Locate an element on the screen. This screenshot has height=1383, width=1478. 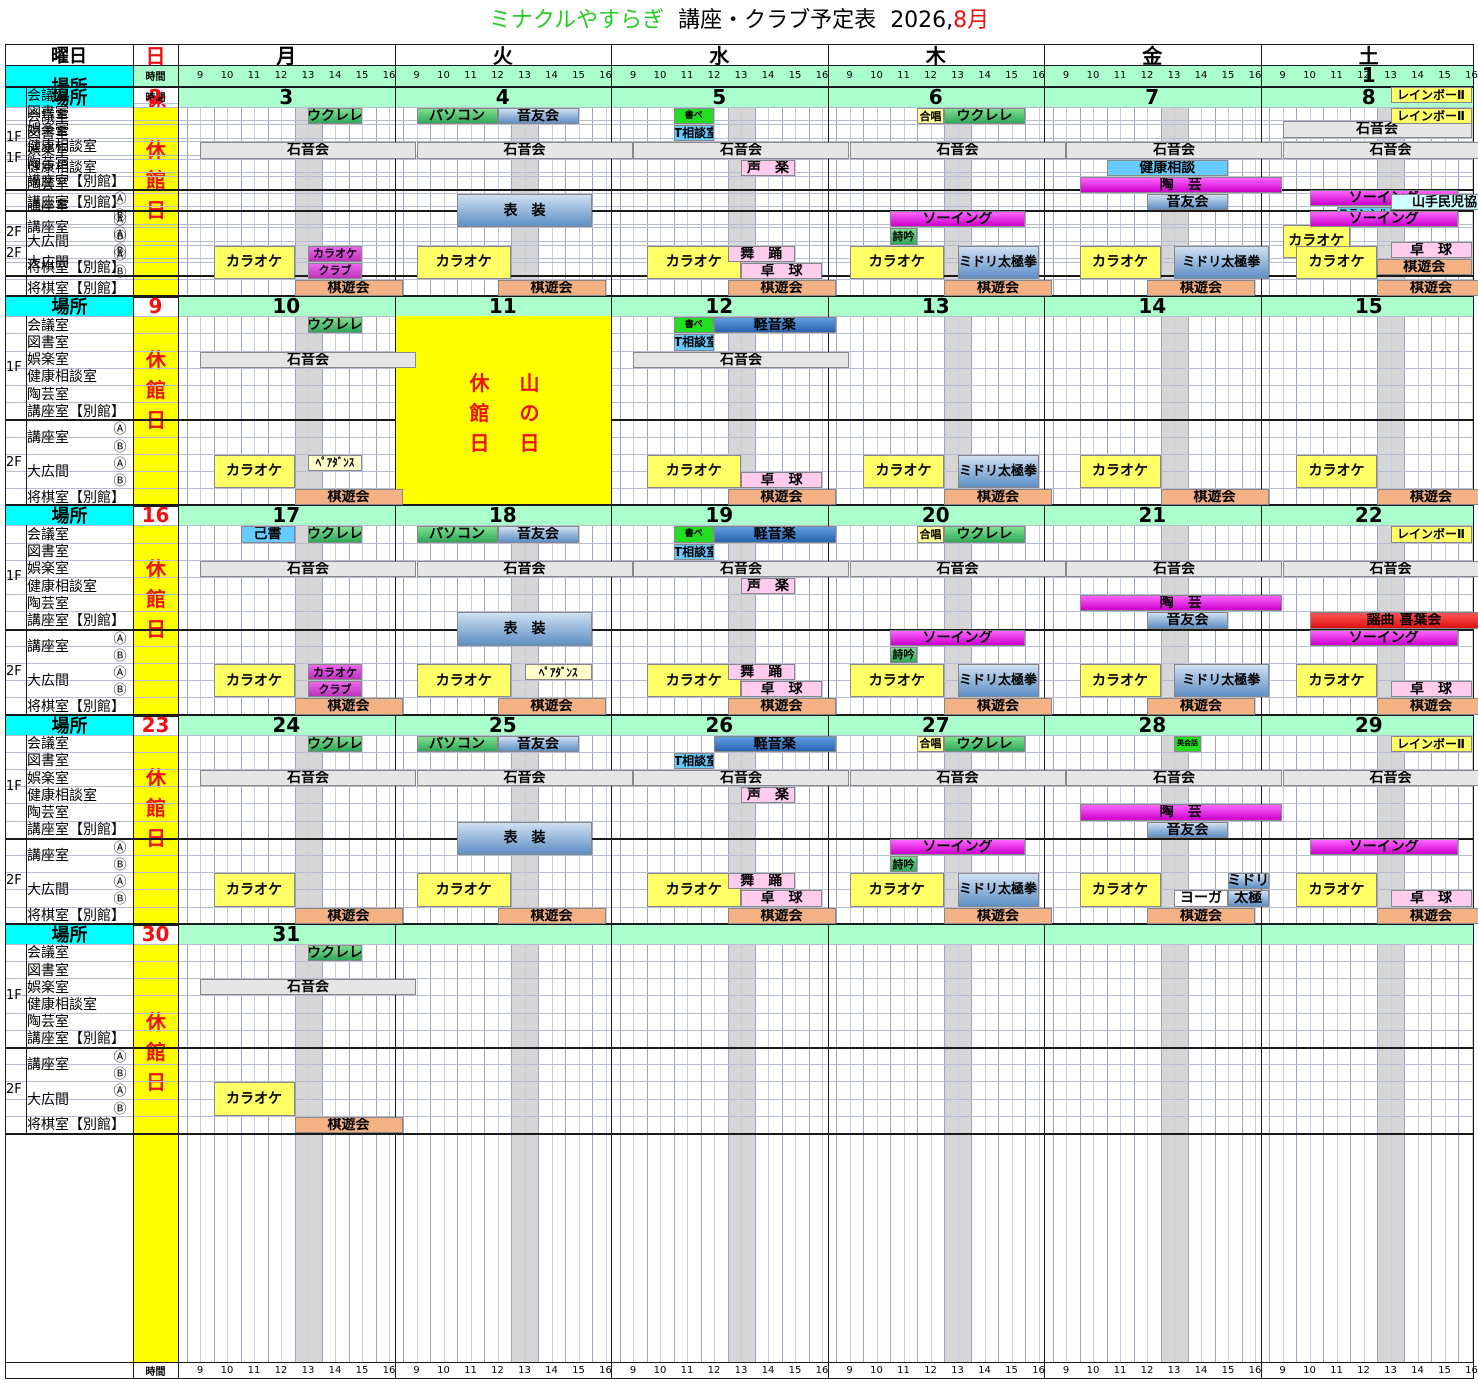
event-block: IT相談室 is located at coordinates (693, 760).